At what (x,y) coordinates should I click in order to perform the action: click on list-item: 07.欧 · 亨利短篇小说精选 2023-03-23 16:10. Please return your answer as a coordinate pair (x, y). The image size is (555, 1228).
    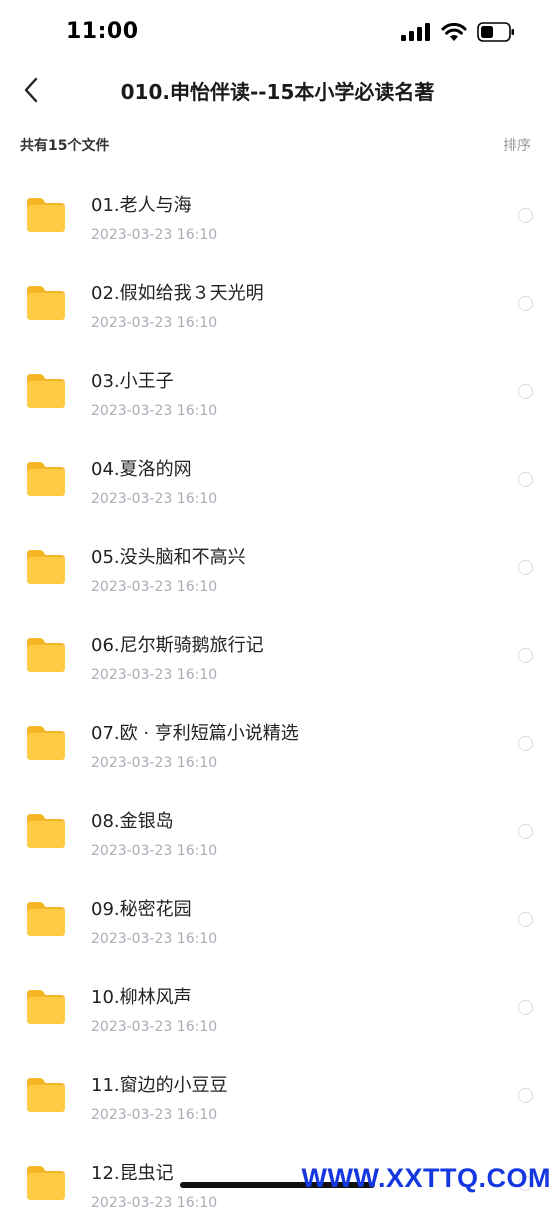
    Looking at the image, I should click on (277, 744).